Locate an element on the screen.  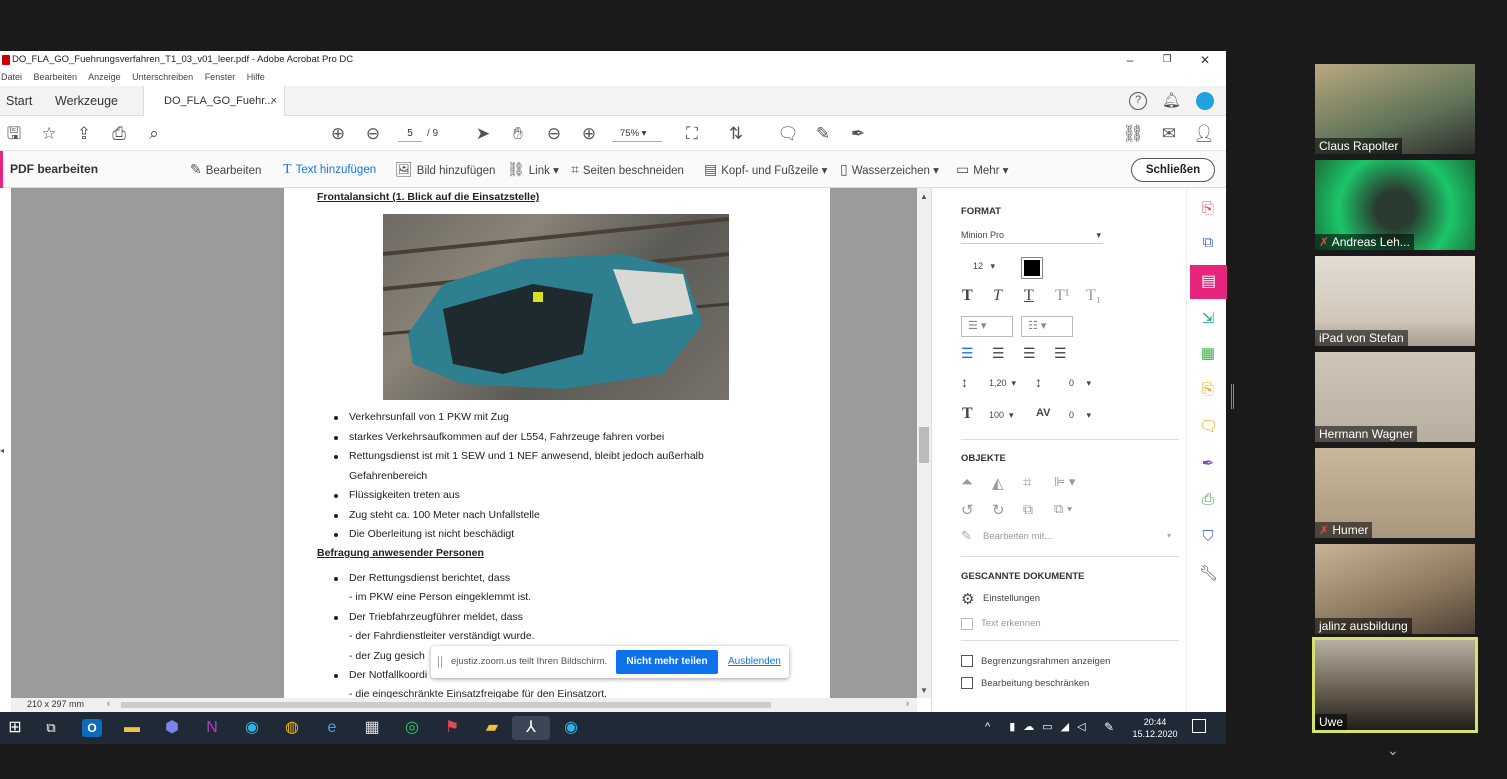
create-pdf-icon: ⎘ is located at coordinates (1208, 209).